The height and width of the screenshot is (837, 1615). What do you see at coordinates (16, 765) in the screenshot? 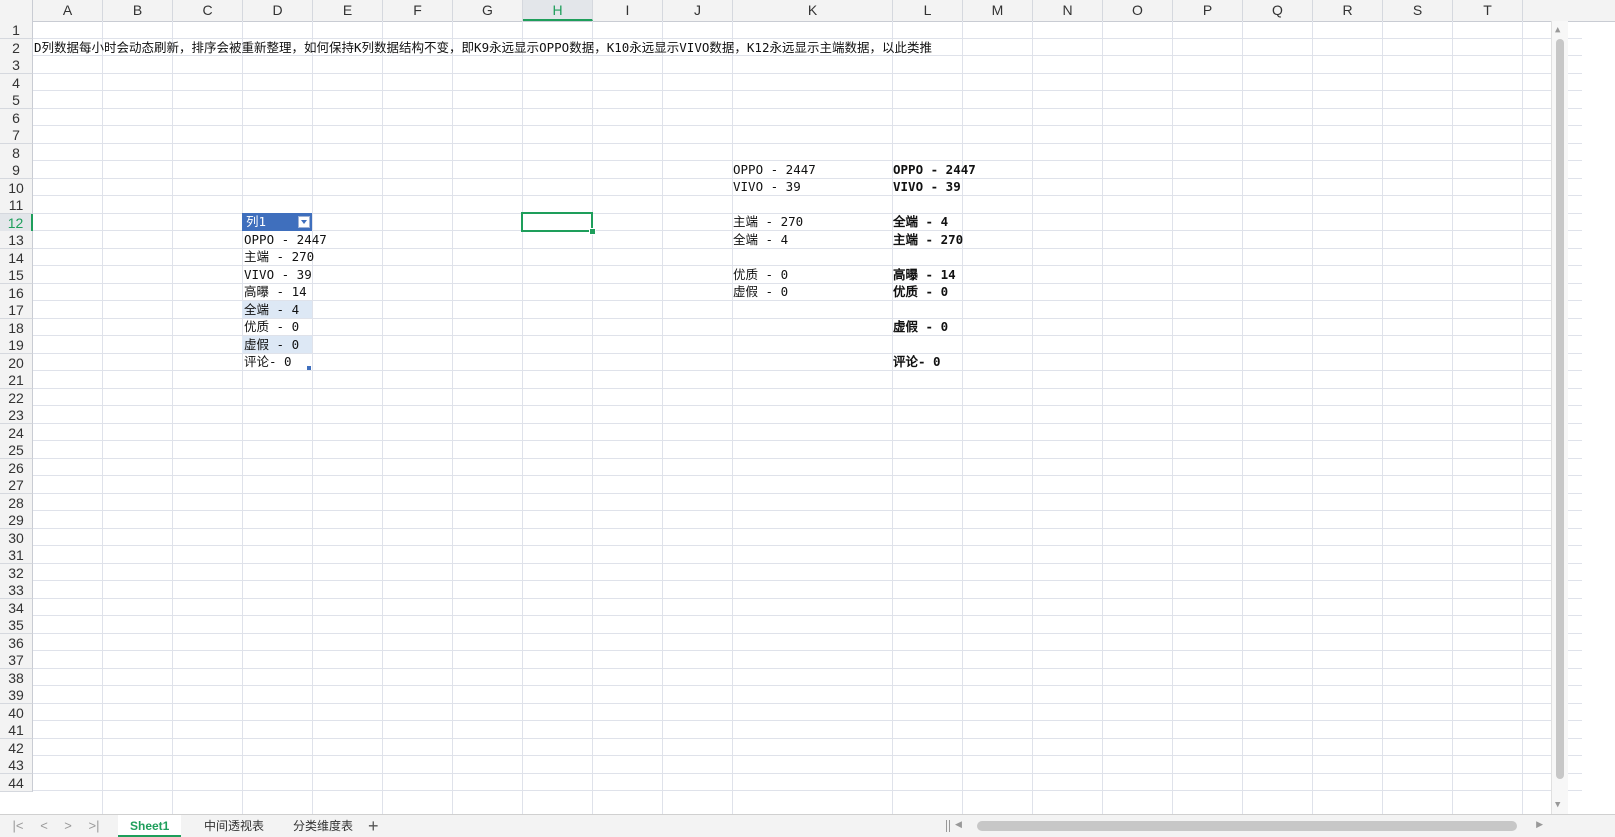
I see `row-header-43: 43` at bounding box center [16, 765].